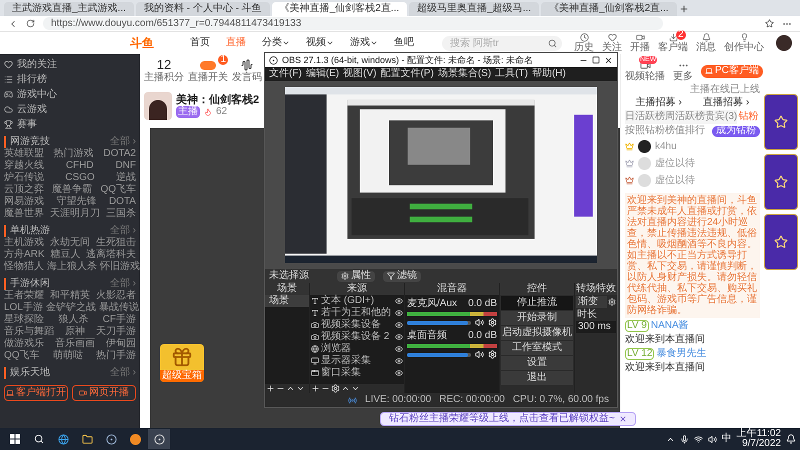 Image resolution: width=800 pixels, height=450 pixels. I want to click on speaker-icon, so click(479, 354).